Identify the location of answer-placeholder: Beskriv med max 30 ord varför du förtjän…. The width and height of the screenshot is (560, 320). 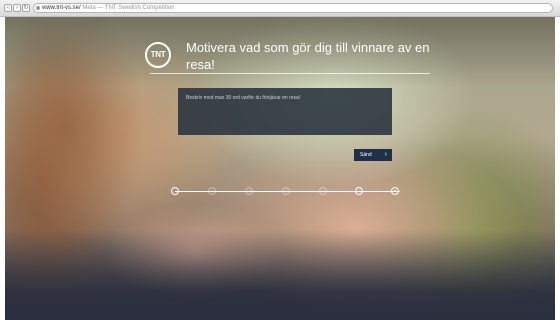
(243, 98).